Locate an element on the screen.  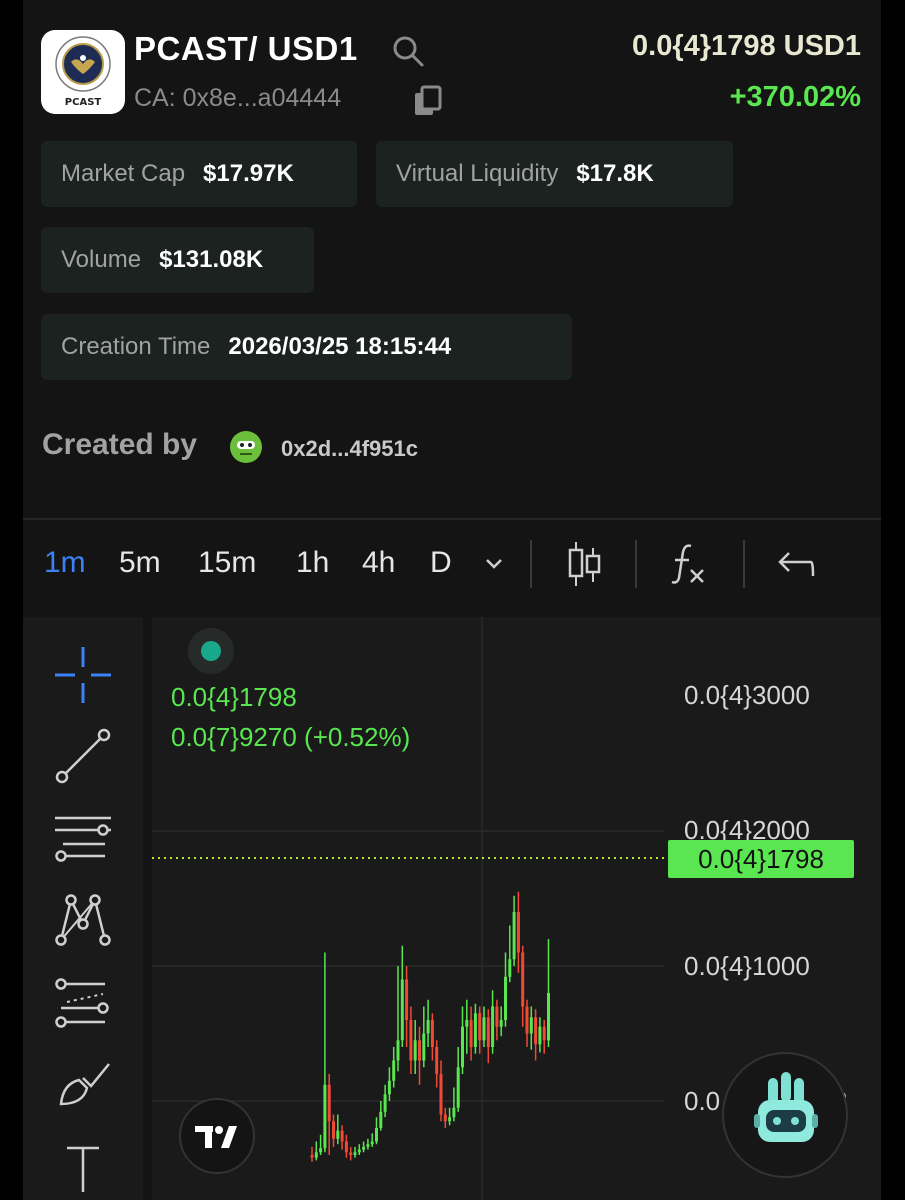
created-by-label: Created by is located at coordinates (120, 444).